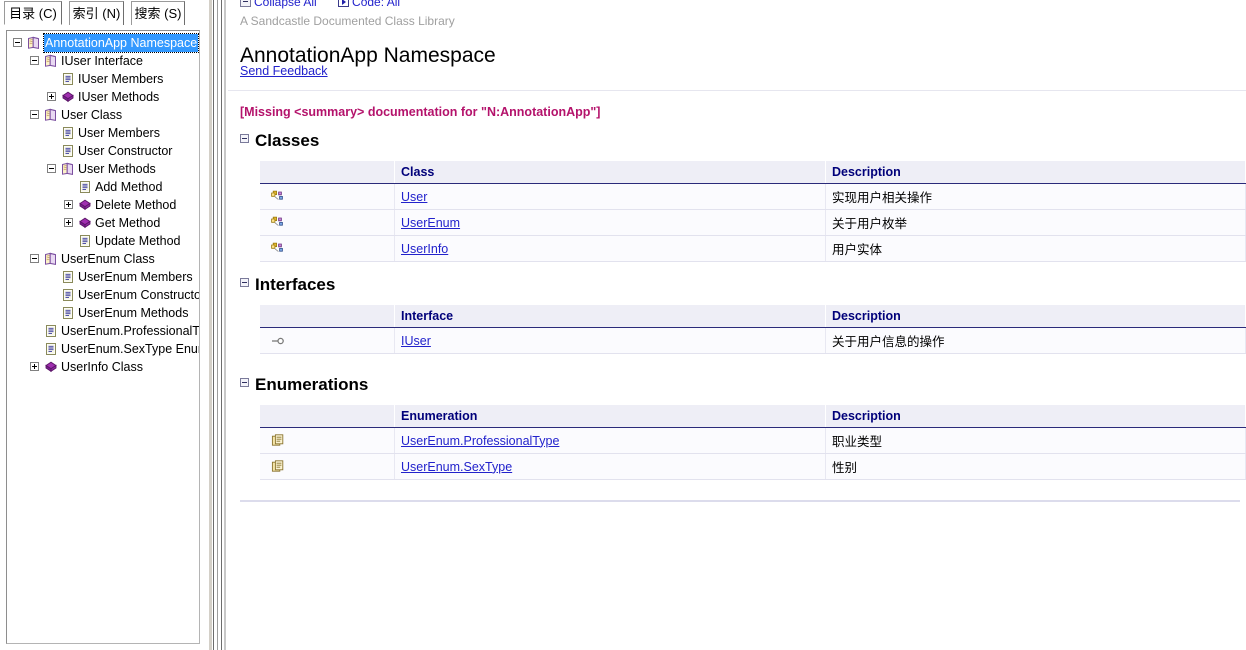 This screenshot has width=1246, height=650. Describe the element at coordinates (414, 197) in the screenshot. I see `member-link: User` at that location.